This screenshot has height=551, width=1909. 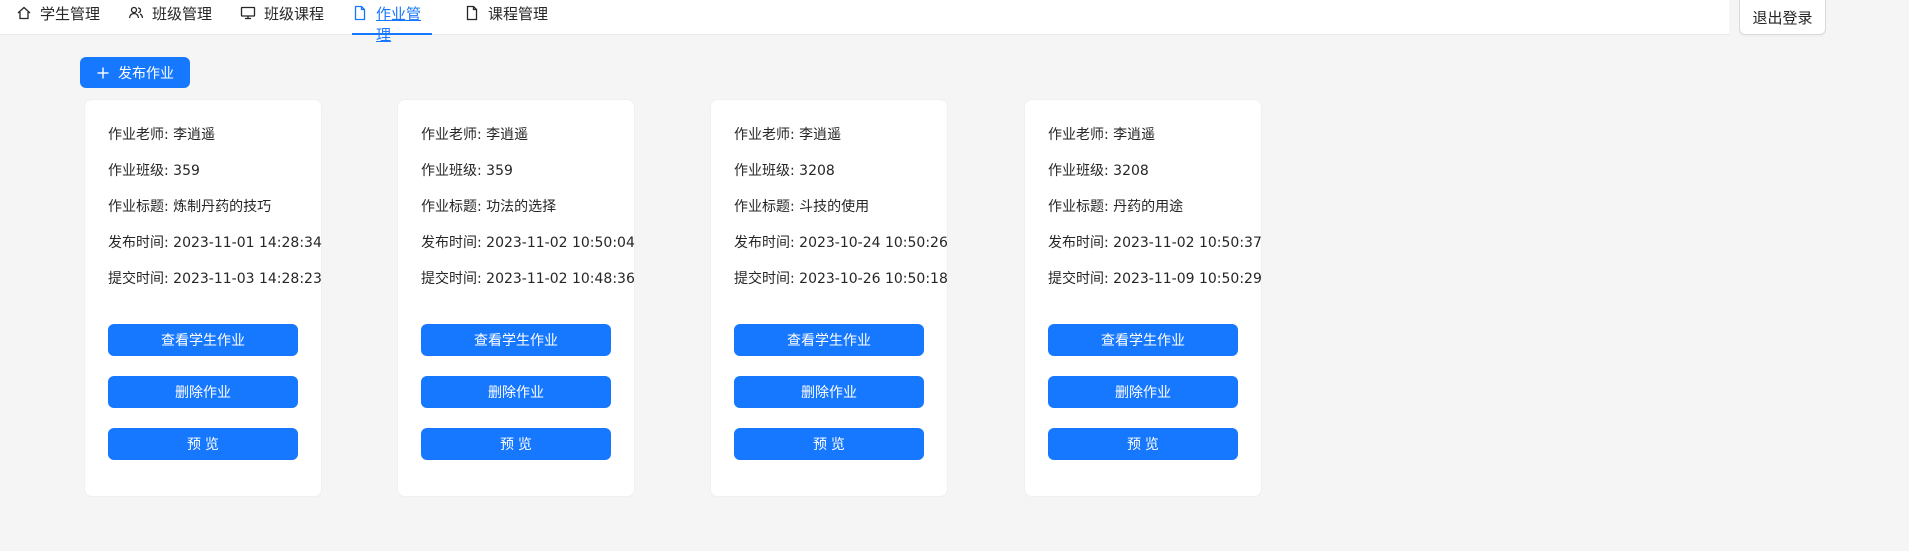 I want to click on submit-time-line: 提交时间: 2023-11-03 14:28:23, so click(x=215, y=278).